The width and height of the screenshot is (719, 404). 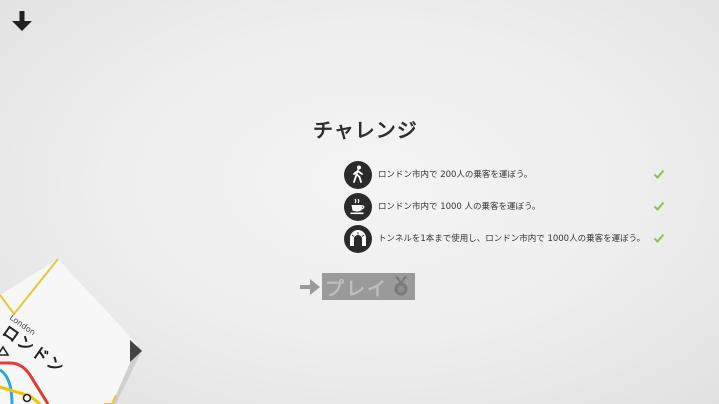 I want to click on medal-icon, so click(x=401, y=286).